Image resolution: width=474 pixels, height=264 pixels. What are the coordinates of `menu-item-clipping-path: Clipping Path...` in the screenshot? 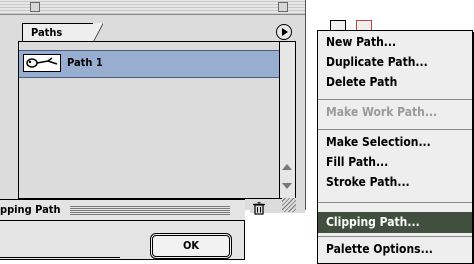 It's located at (395, 222).